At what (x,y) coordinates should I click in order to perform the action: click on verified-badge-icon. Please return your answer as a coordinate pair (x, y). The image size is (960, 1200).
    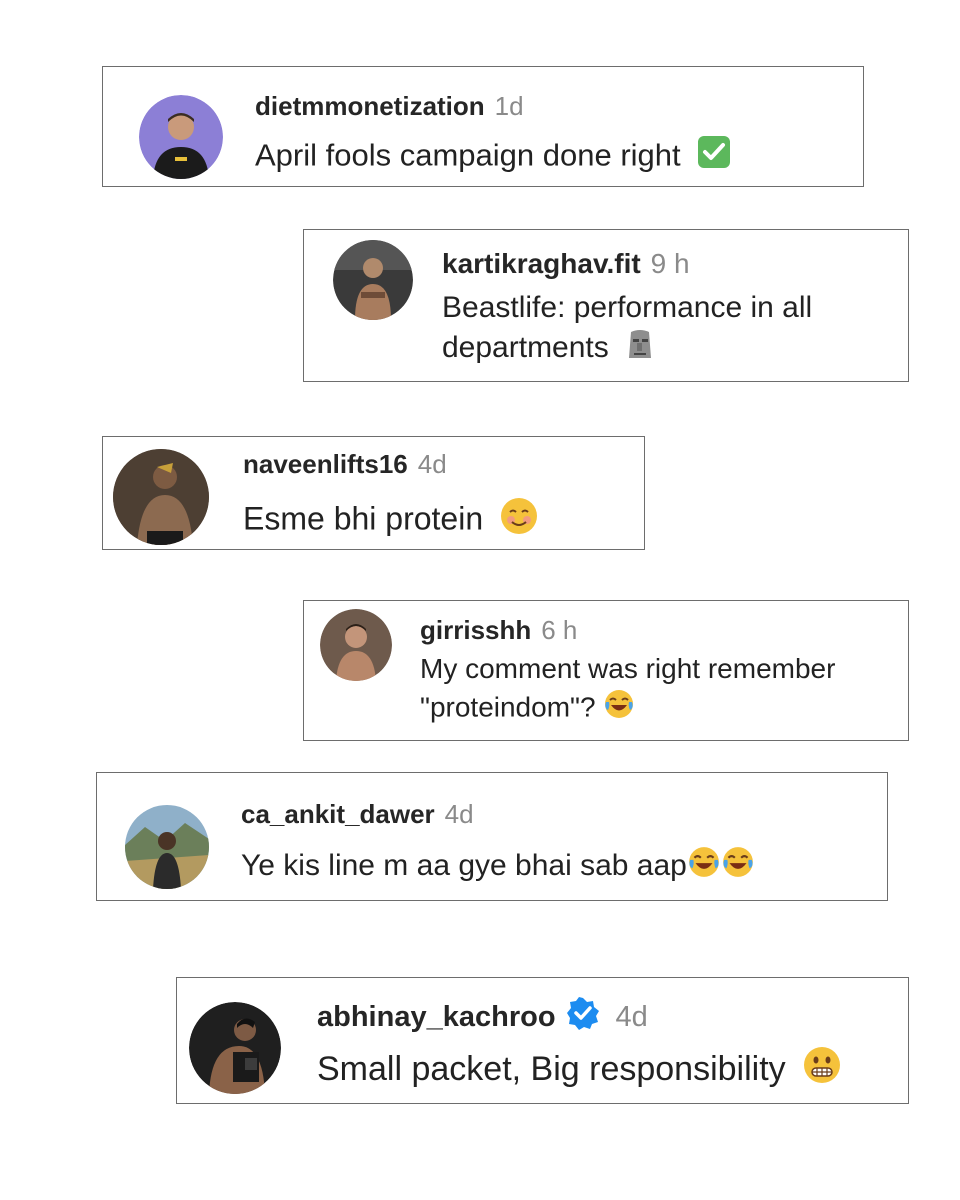
    Looking at the image, I should click on (583, 1017).